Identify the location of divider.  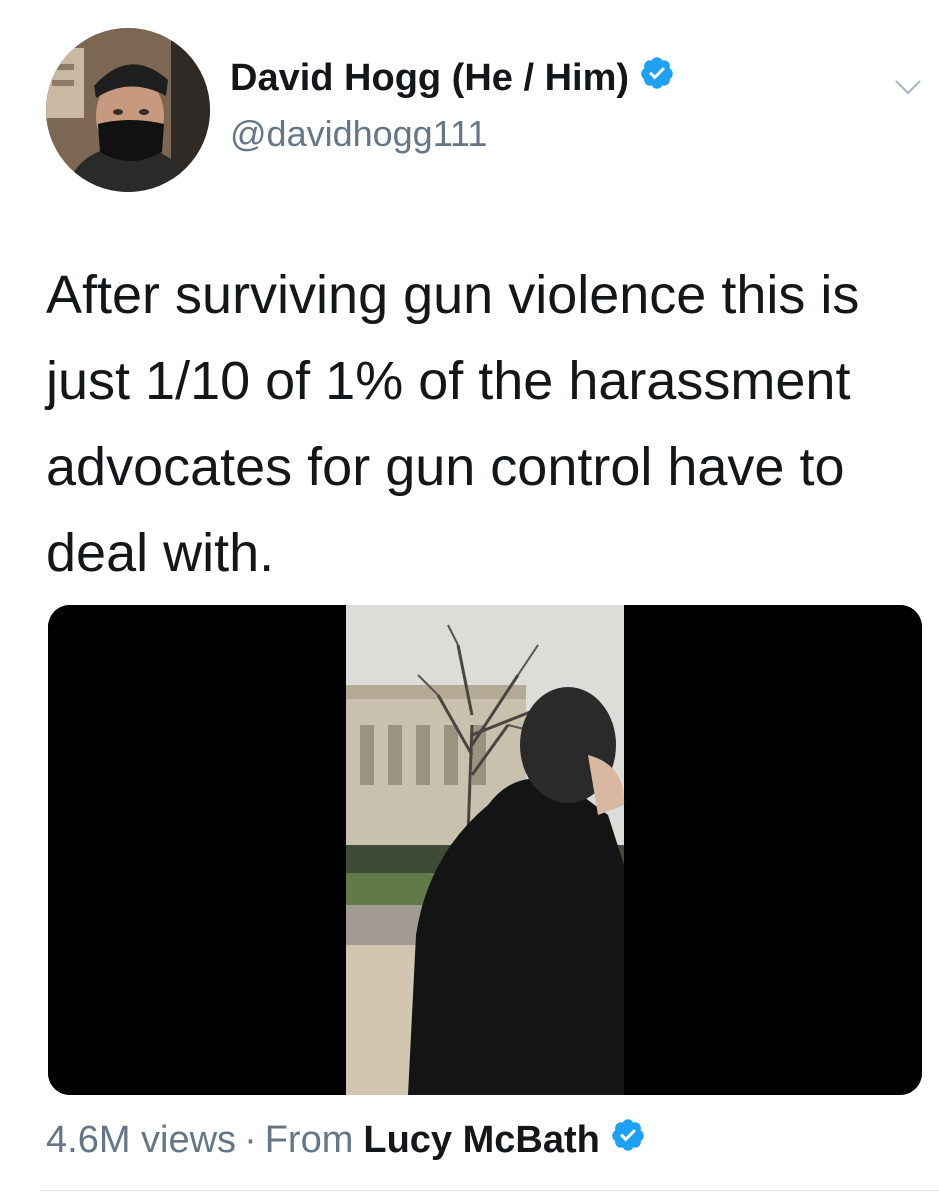
(489, 1190).